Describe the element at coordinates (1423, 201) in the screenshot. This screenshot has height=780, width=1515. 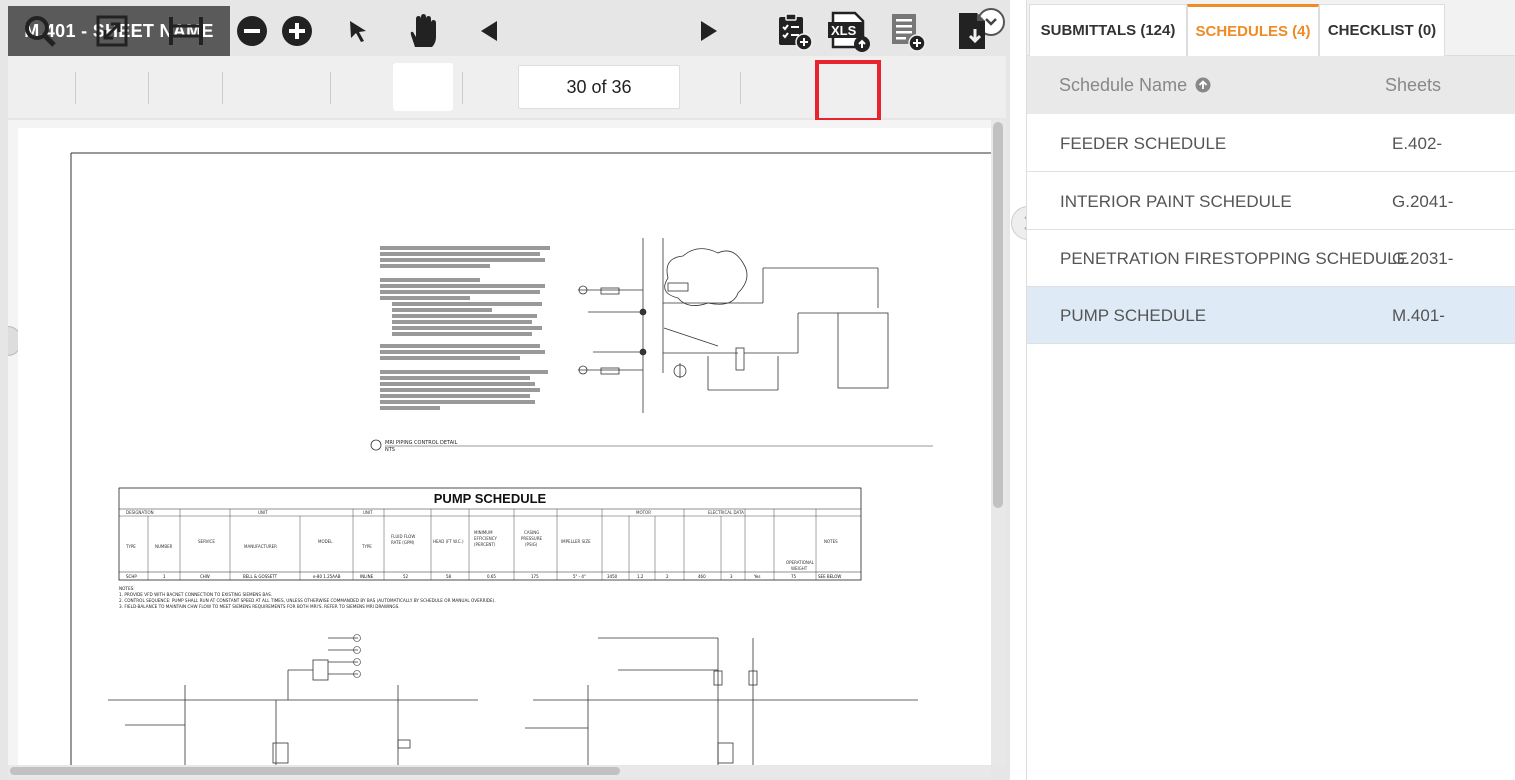
I see `schedule-sheet: G.2041-` at that location.